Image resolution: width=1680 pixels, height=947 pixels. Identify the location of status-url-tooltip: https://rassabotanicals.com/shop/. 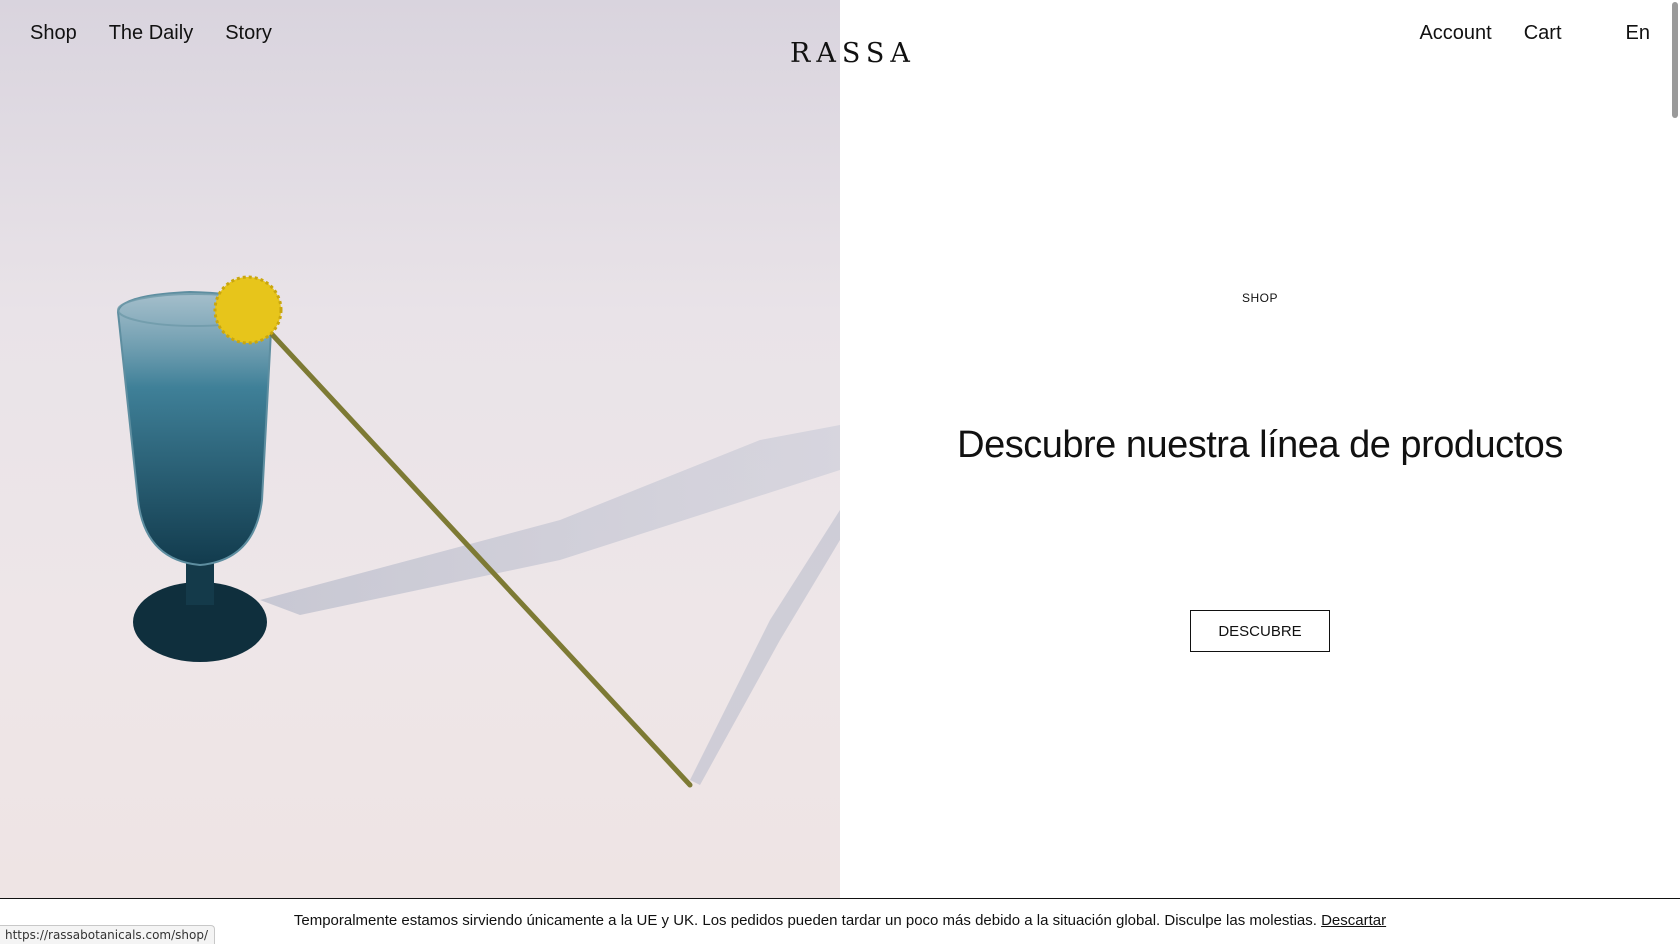
(107, 934).